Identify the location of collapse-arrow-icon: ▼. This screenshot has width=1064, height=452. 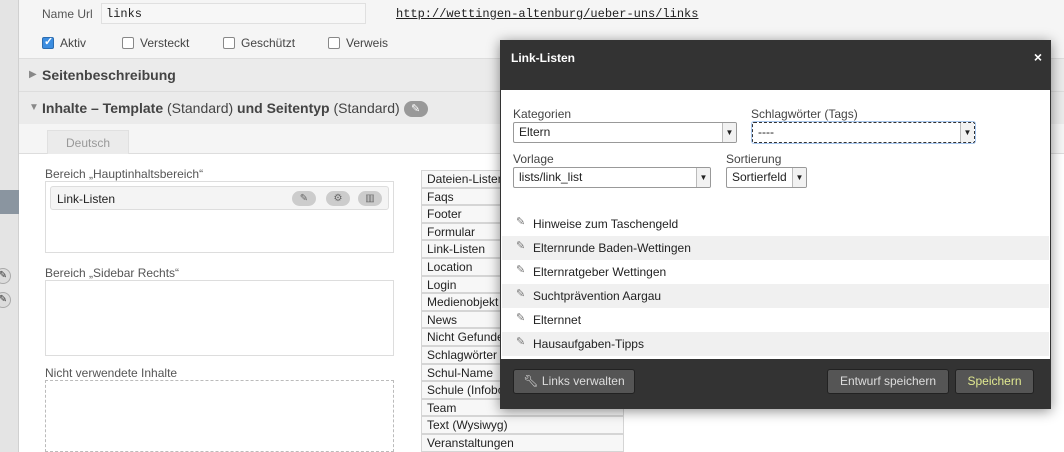
(34, 107).